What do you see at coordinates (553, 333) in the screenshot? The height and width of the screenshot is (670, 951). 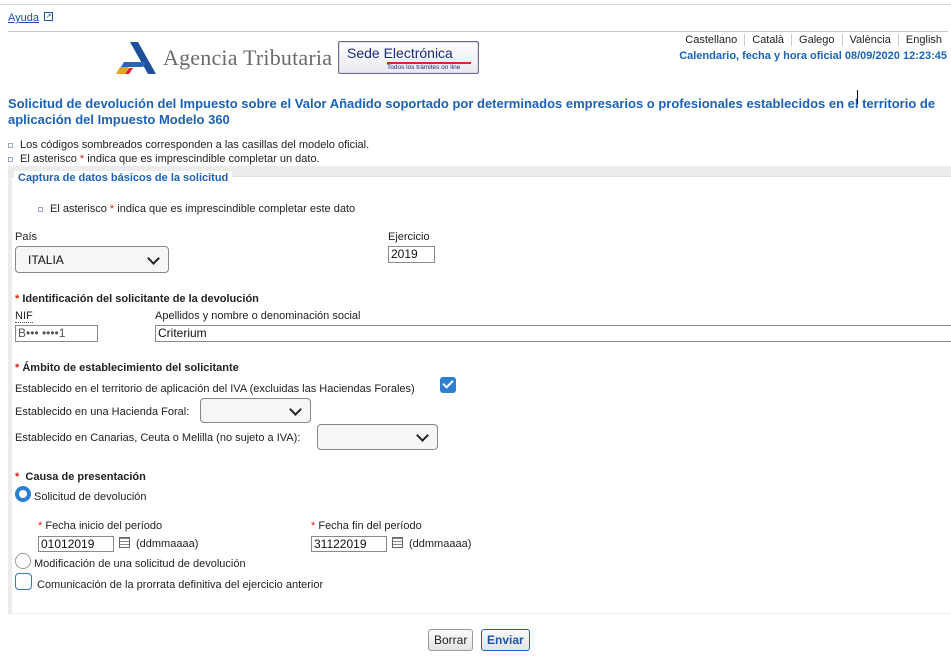 I see `nombre-input: Criterium` at bounding box center [553, 333].